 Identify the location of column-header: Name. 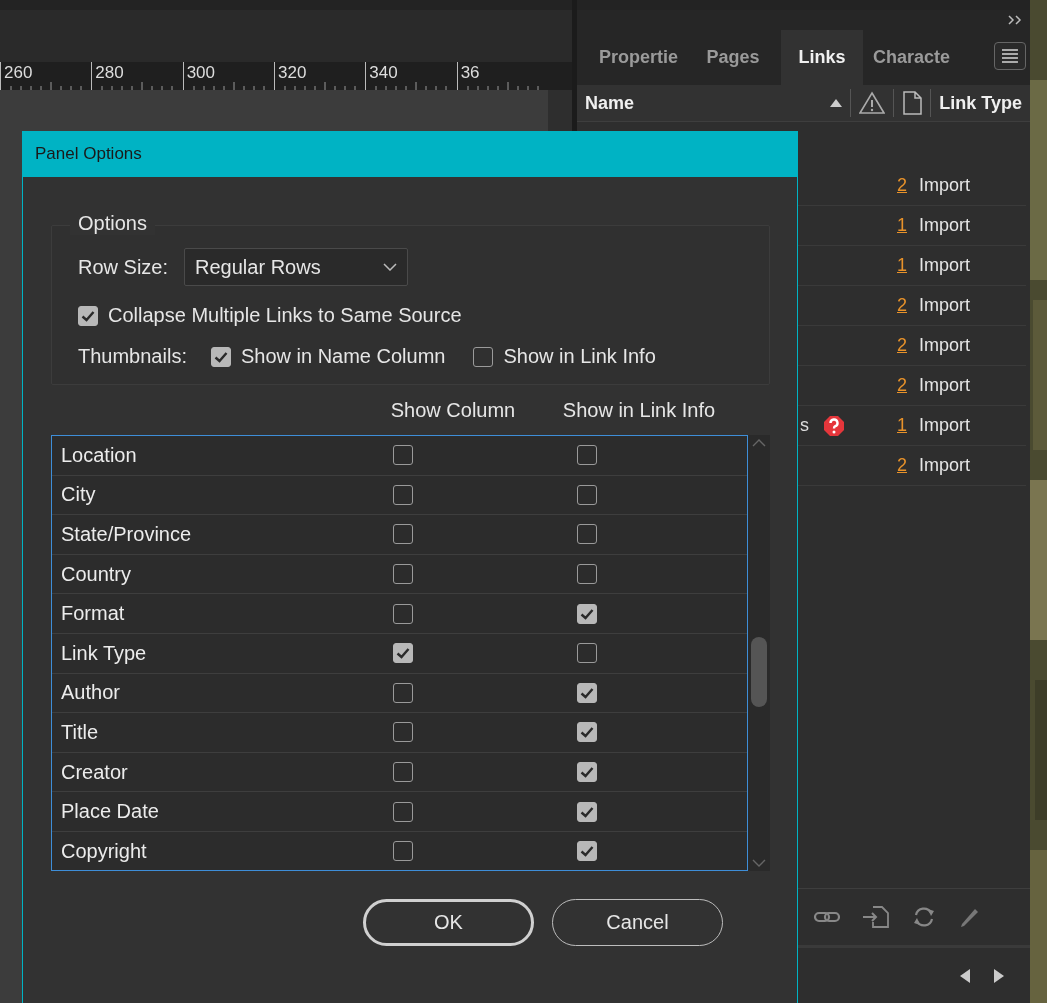
(704, 103).